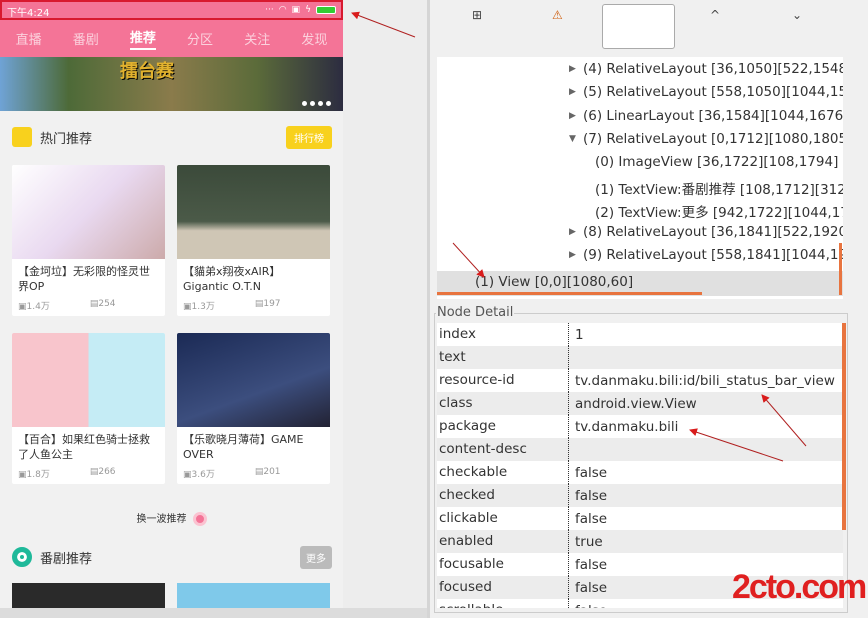 The width and height of the screenshot is (868, 618). Describe the element at coordinates (640, 357) in the screenshot. I see `detail-row-text: text` at that location.